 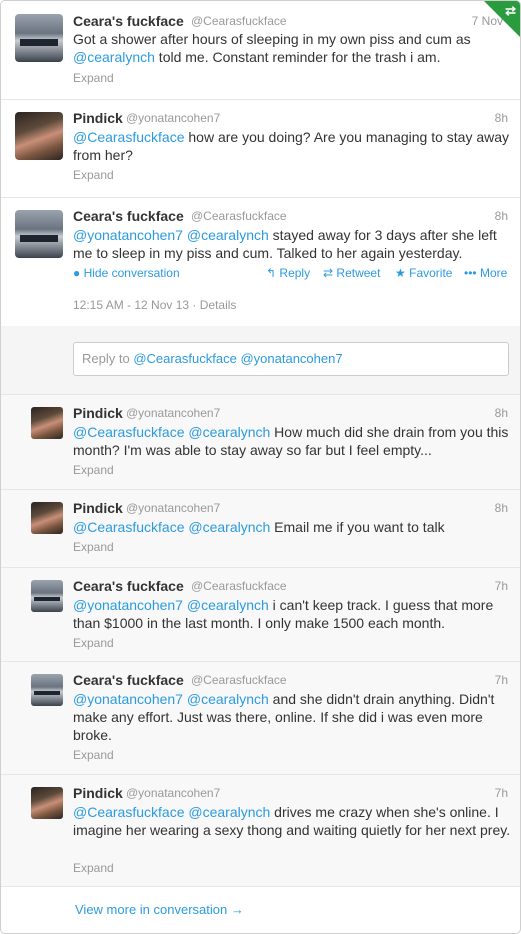 I want to click on reply-section: Reply to @Cearasfuckface @yonatancohen7, so click(x=260, y=360).